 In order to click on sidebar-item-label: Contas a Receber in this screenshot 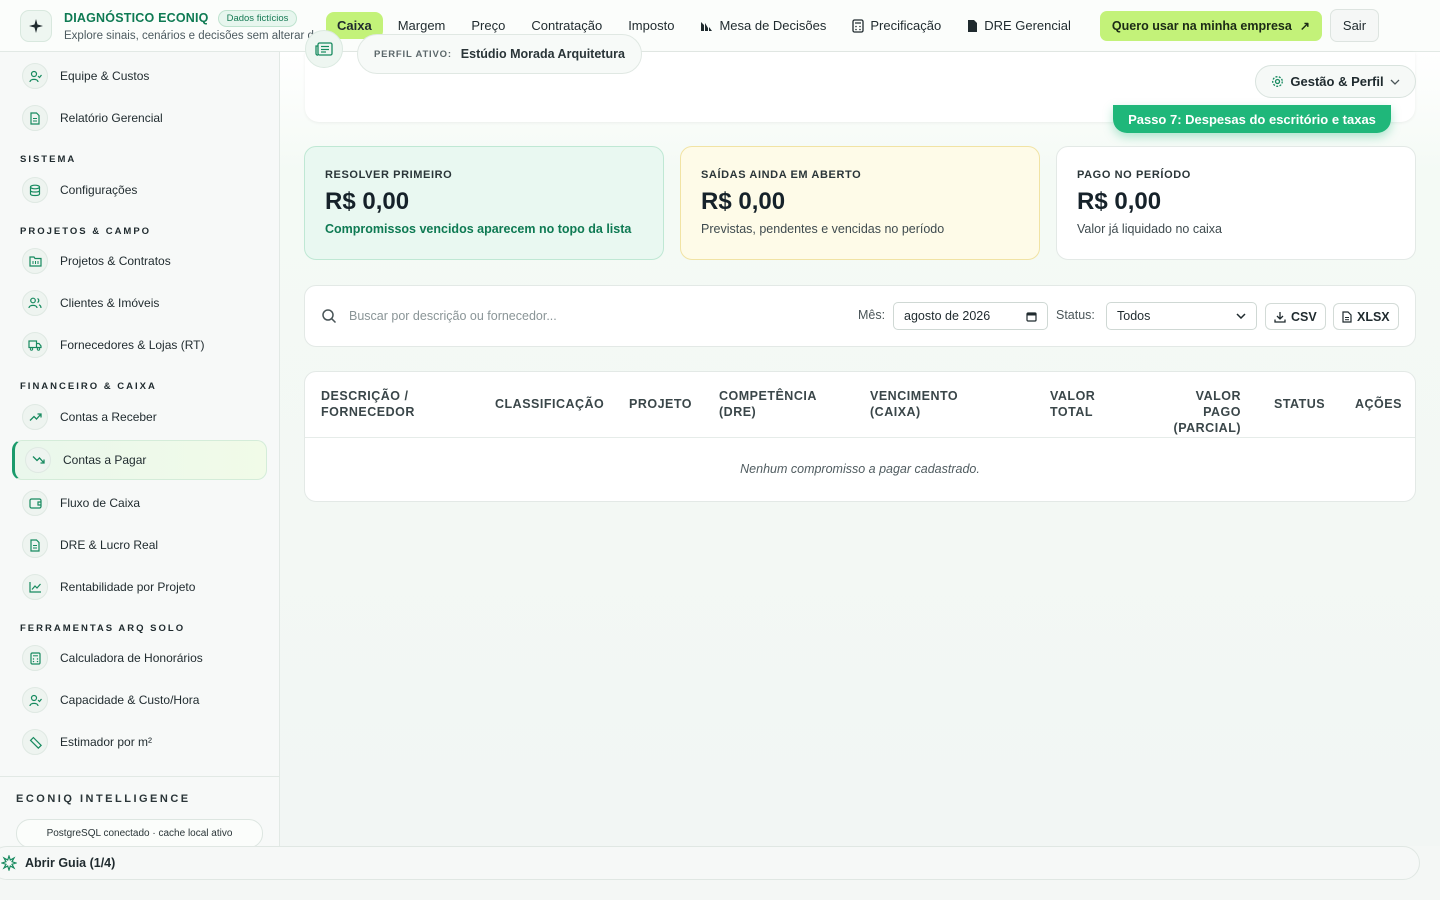, I will do `click(108, 417)`.